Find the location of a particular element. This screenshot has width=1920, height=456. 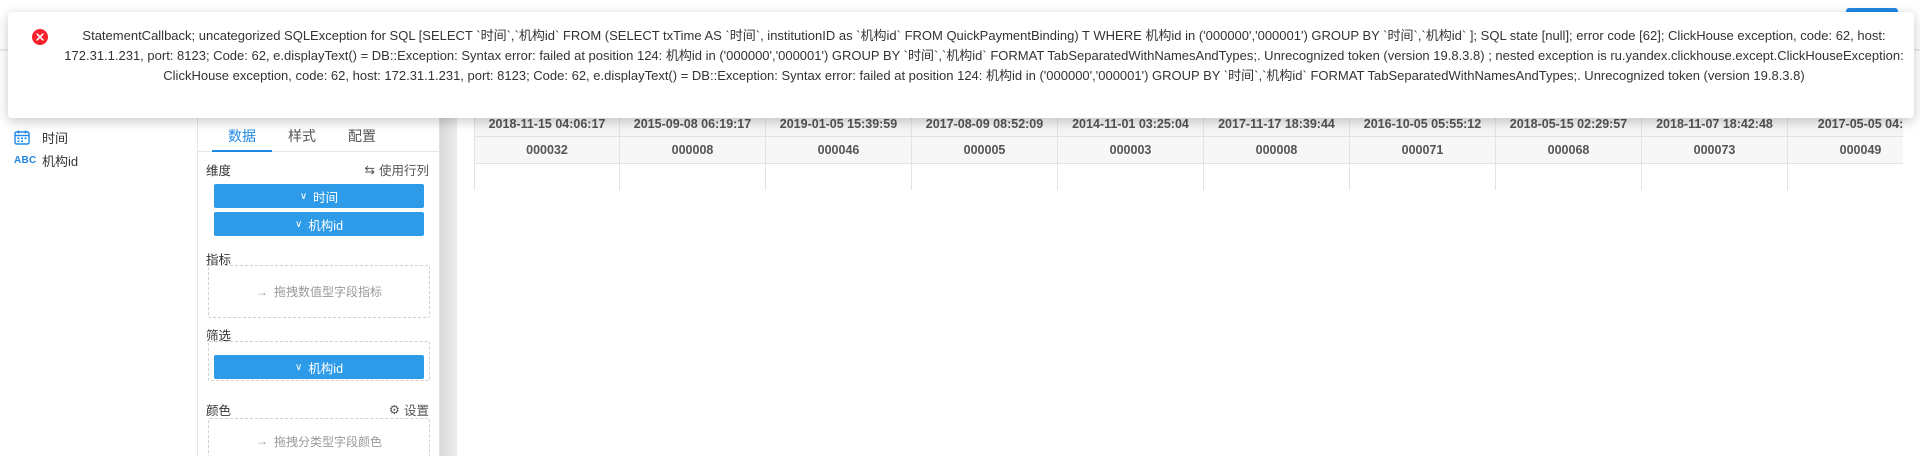

tab-config: 配置 is located at coordinates (362, 138).